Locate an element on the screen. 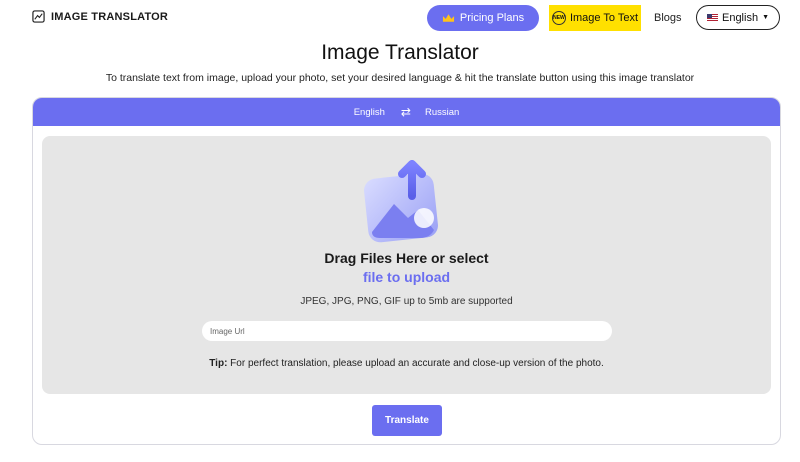  target-language-selector: Russian is located at coordinates (442, 112).